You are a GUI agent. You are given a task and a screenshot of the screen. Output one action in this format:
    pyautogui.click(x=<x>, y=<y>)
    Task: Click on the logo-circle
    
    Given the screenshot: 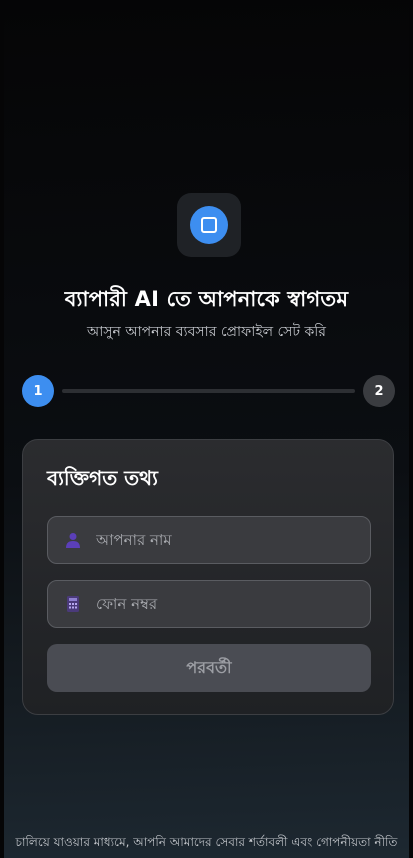 What is the action you would take?
    pyautogui.click(x=209, y=225)
    